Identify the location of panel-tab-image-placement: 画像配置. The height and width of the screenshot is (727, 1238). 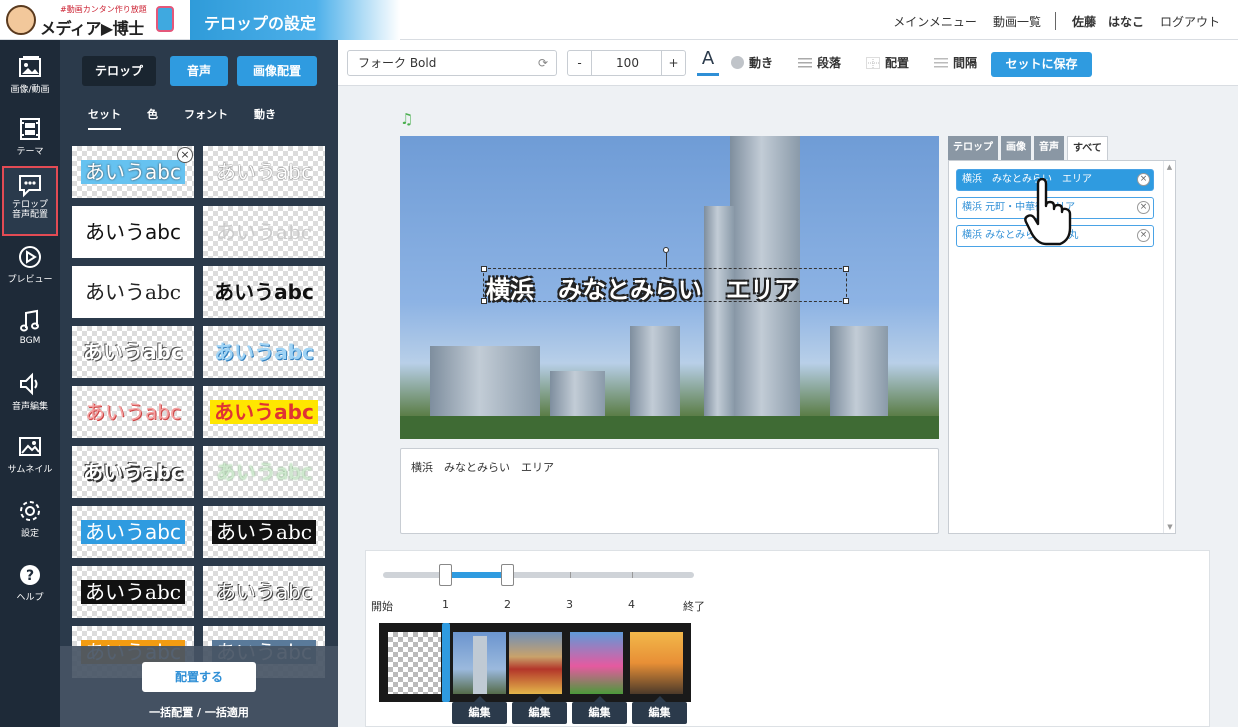
(277, 71).